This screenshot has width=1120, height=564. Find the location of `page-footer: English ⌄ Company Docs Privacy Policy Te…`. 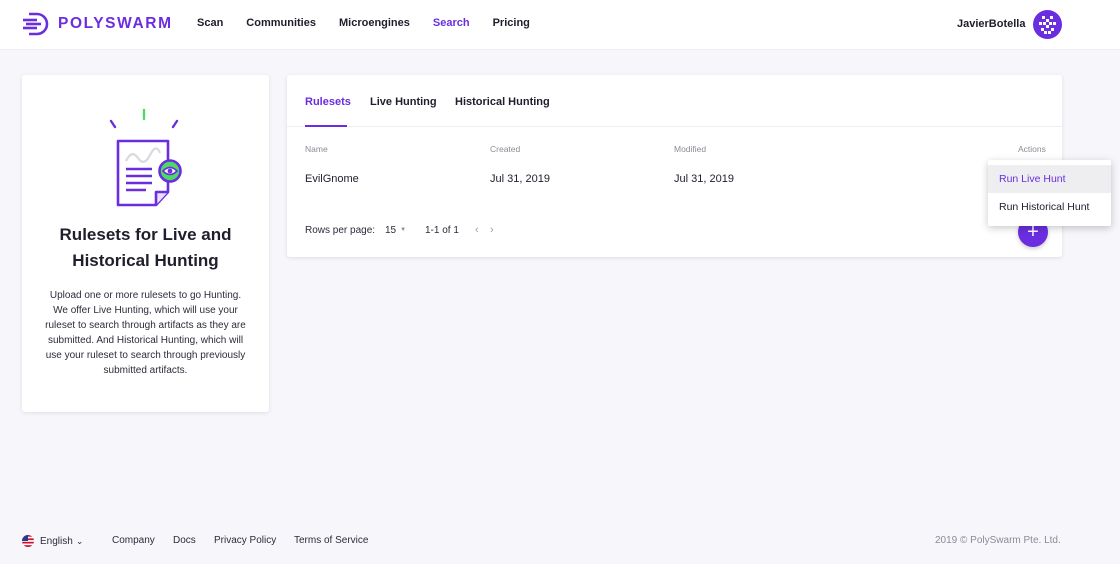

page-footer: English ⌄ Company Docs Privacy Policy Te… is located at coordinates (560, 542).